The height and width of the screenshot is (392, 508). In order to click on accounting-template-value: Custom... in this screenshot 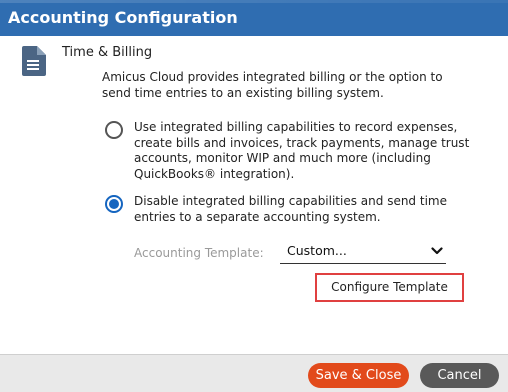, I will do `click(317, 250)`.